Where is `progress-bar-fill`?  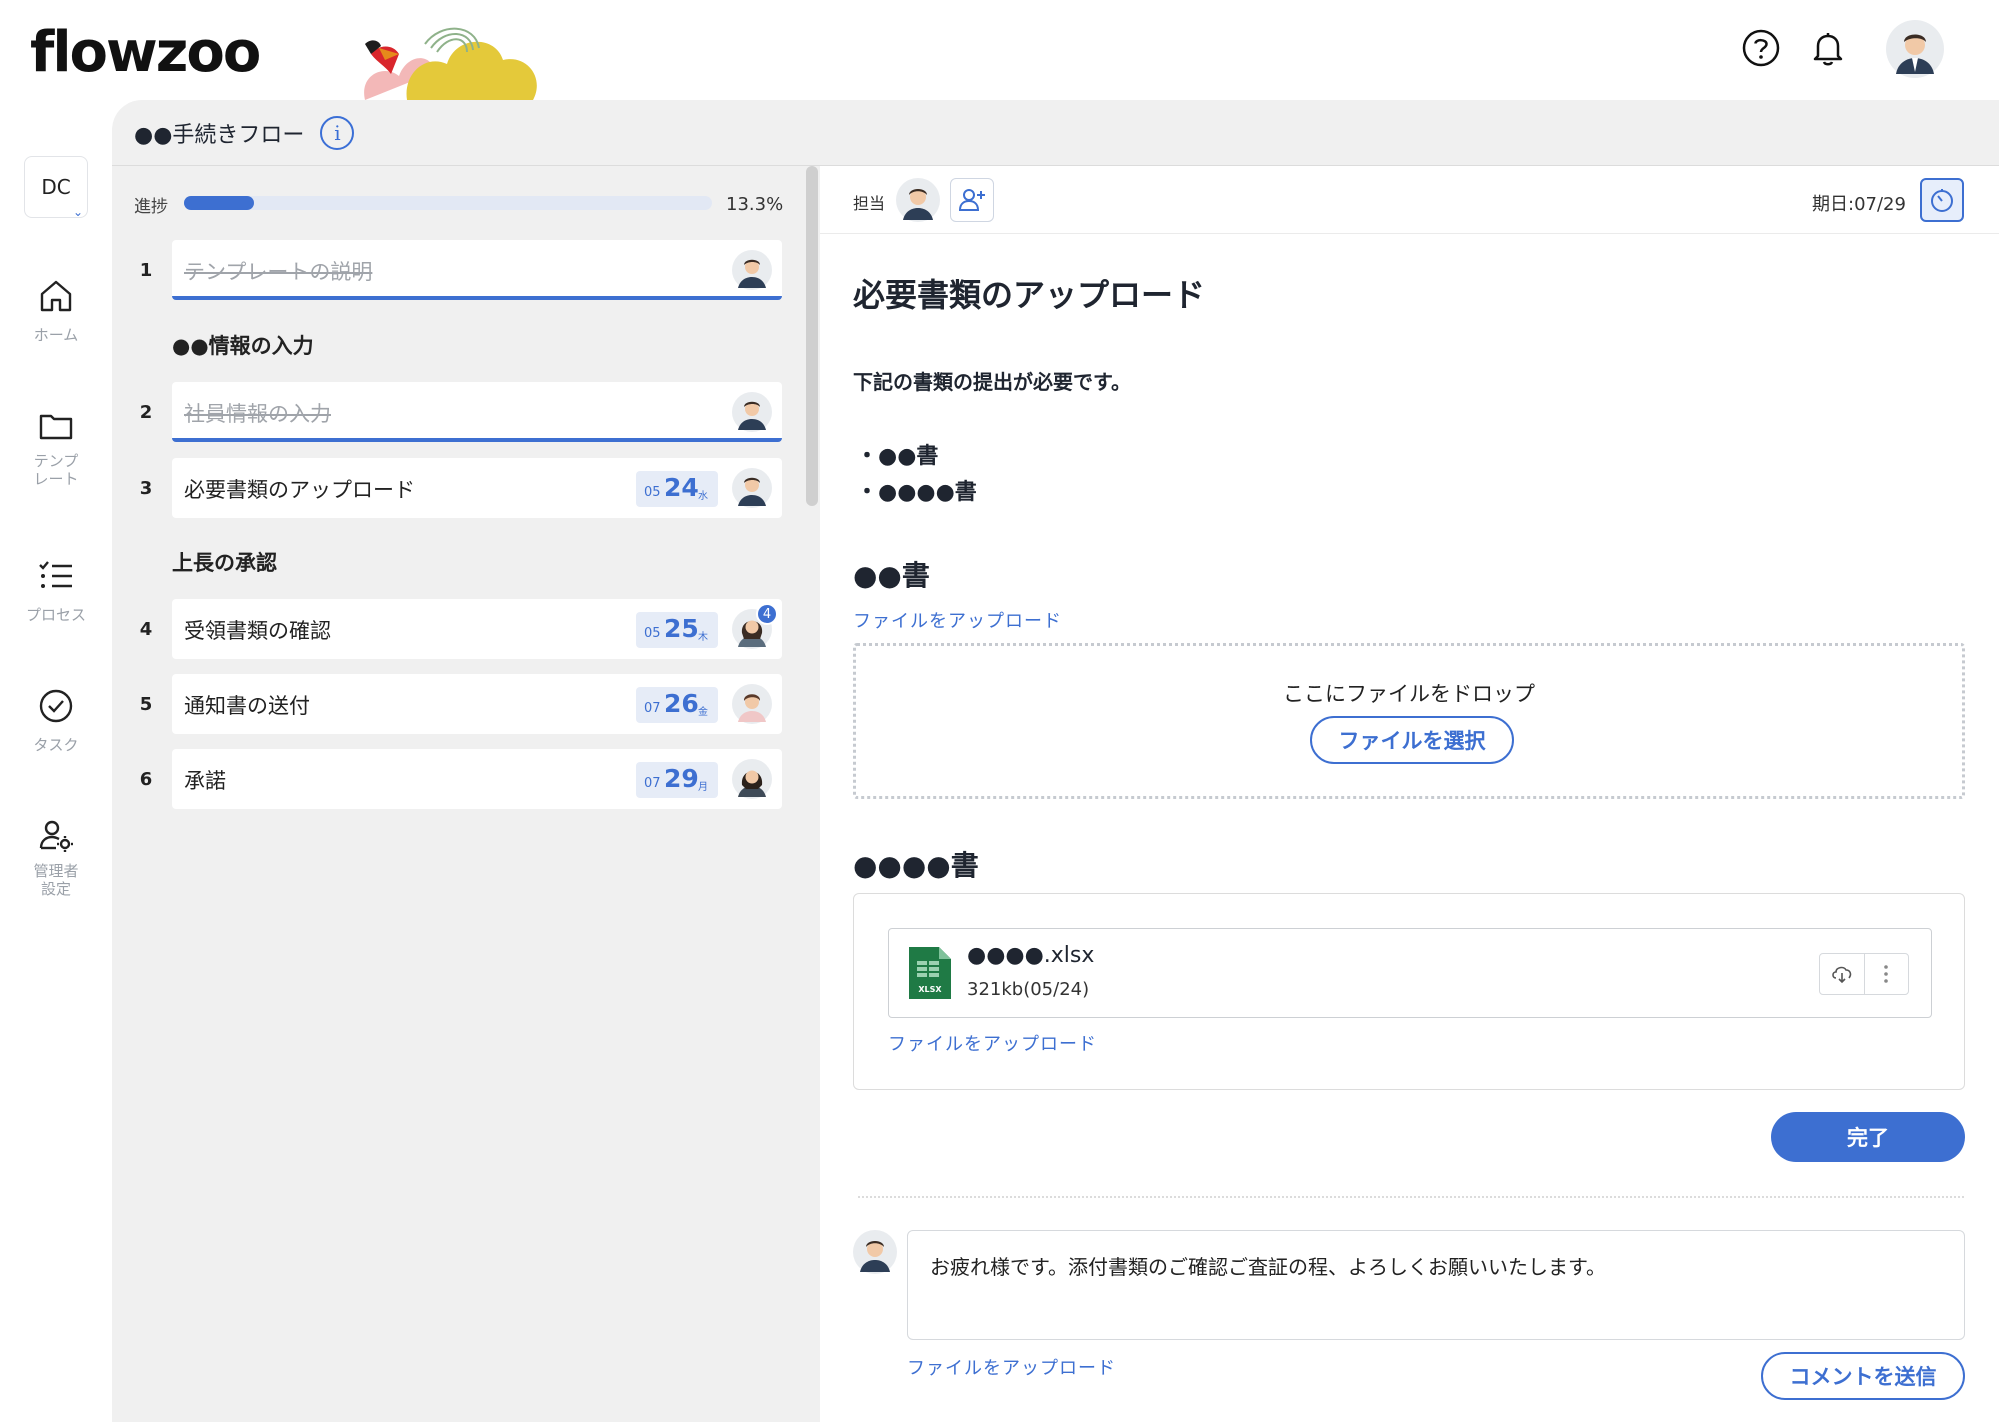
progress-bar-fill is located at coordinates (219, 203).